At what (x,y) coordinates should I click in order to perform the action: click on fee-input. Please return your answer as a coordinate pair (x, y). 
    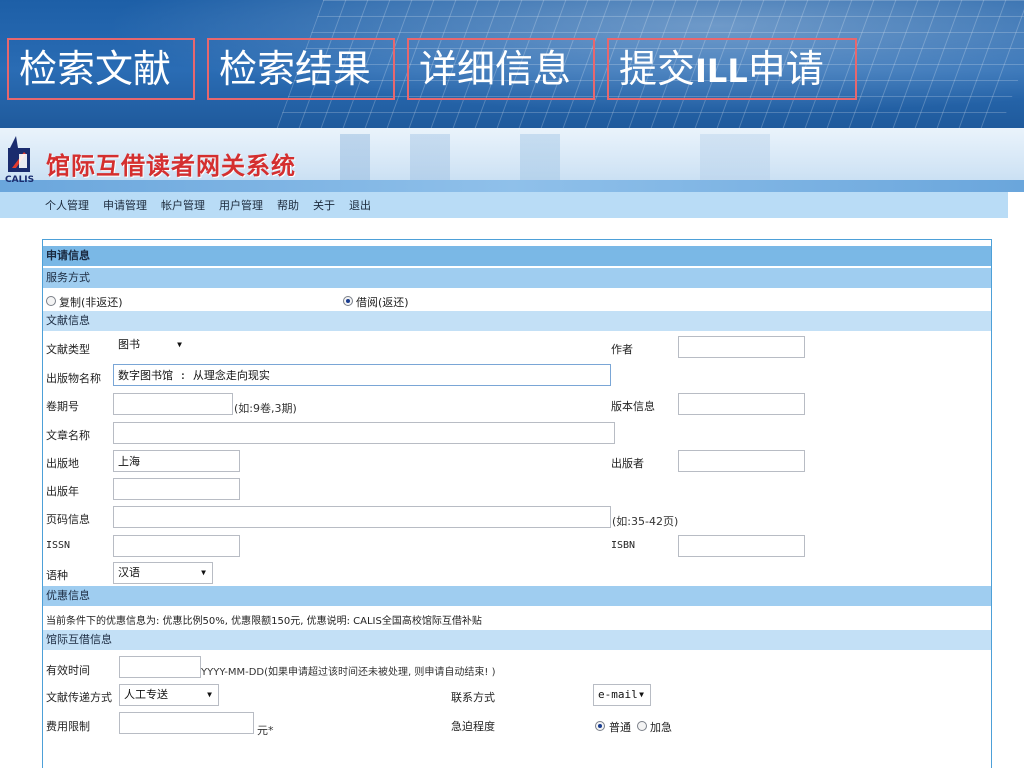
    Looking at the image, I should click on (186, 723).